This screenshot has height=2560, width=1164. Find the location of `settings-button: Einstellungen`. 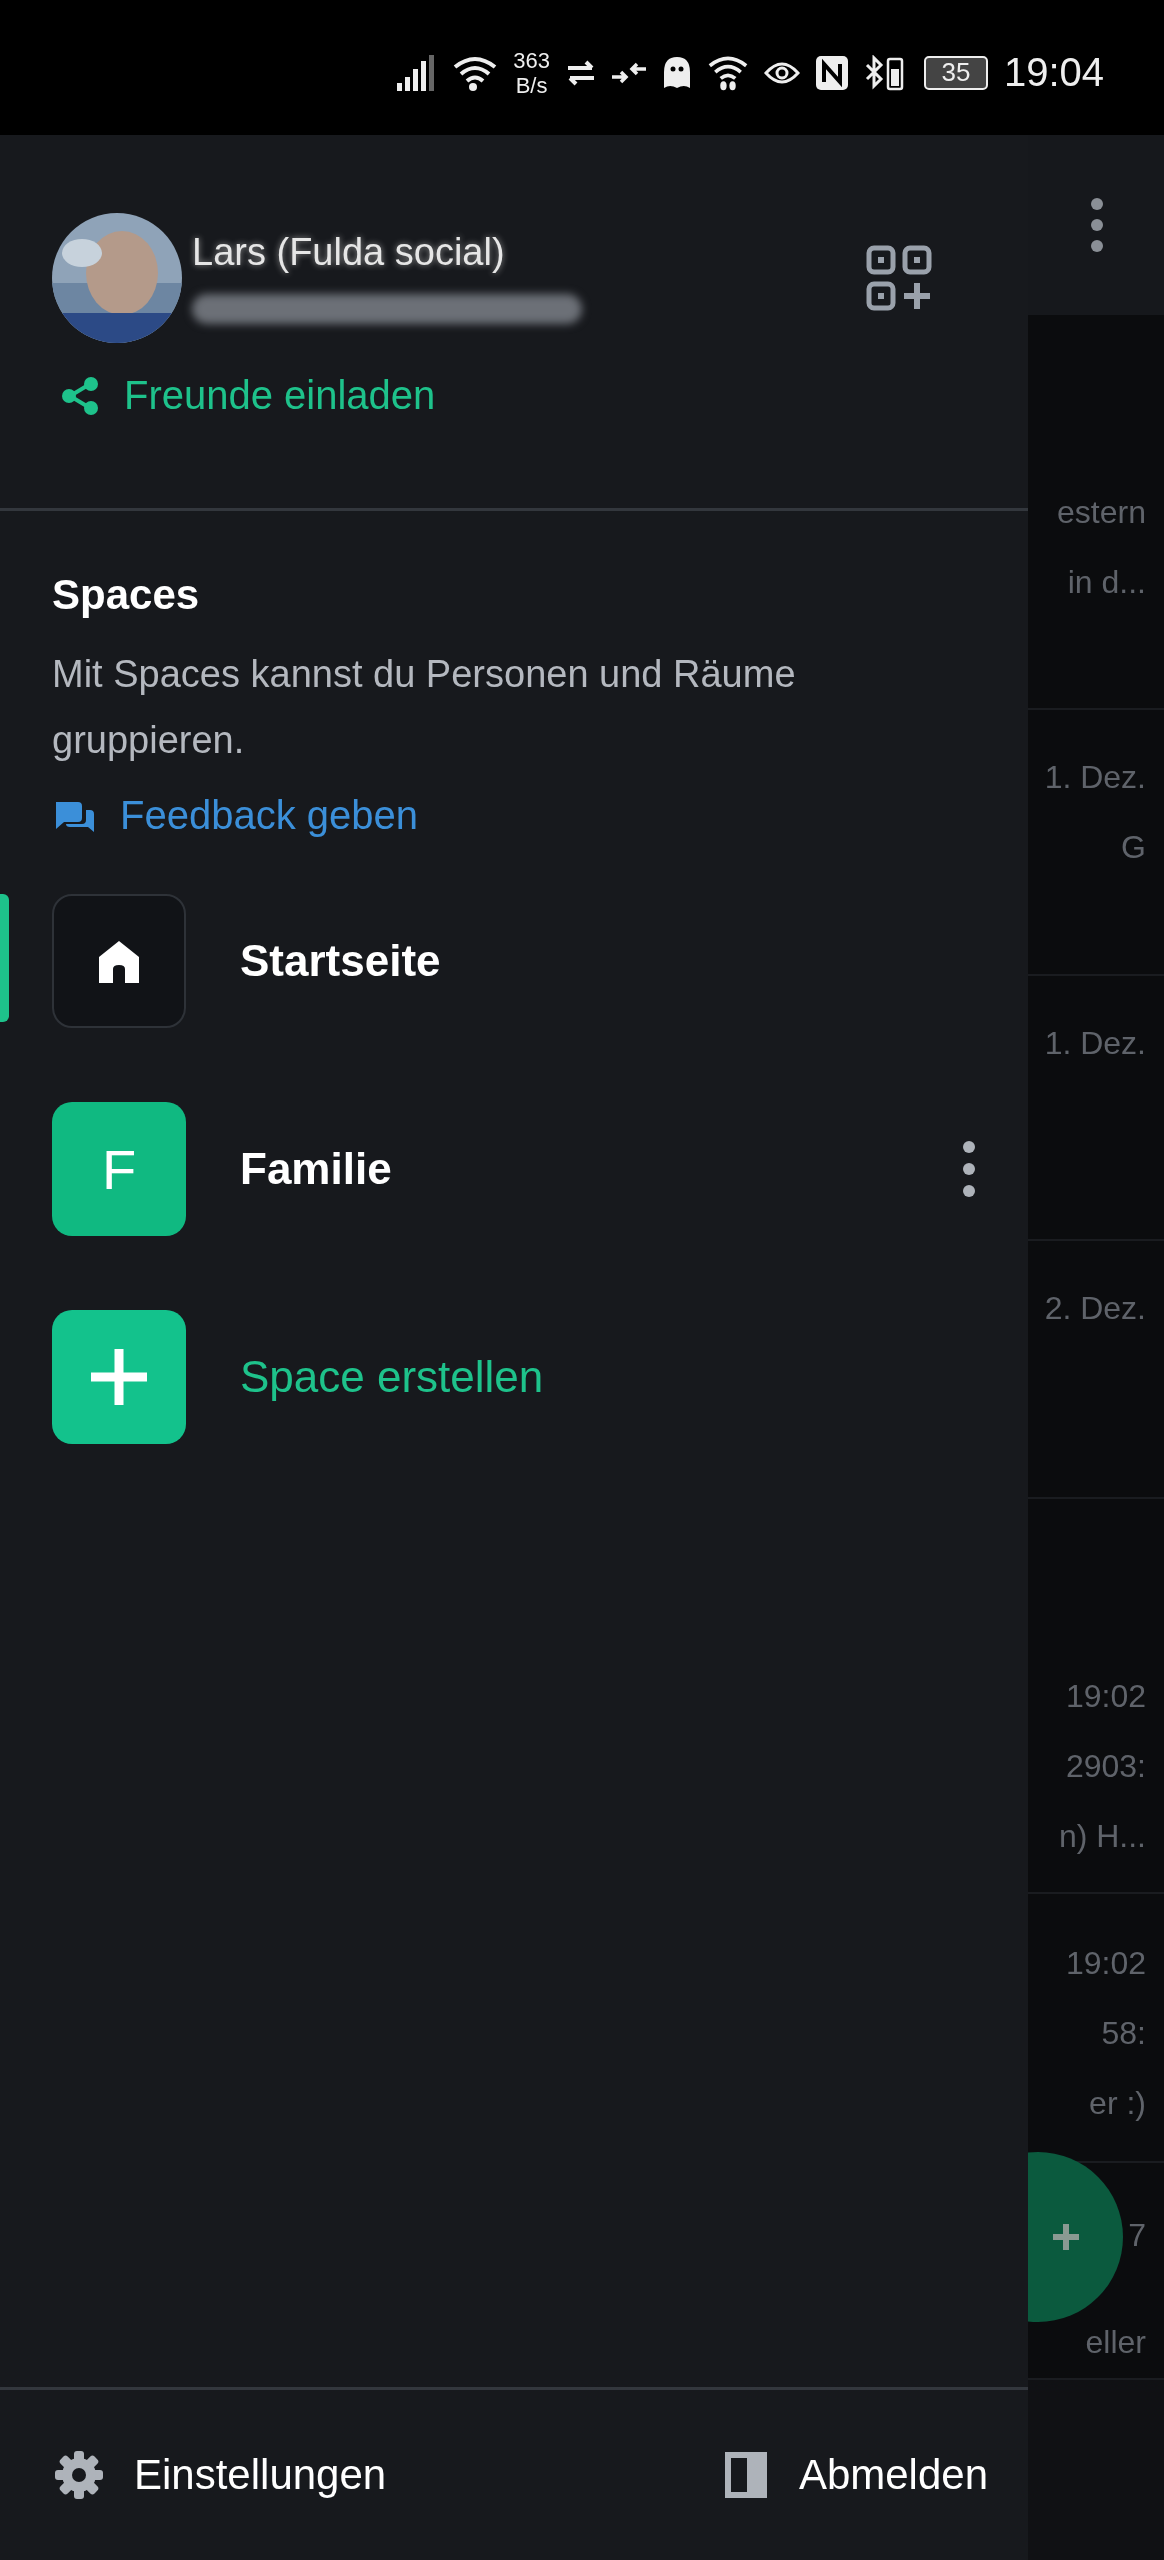

settings-button: Einstellungen is located at coordinates (220, 2475).